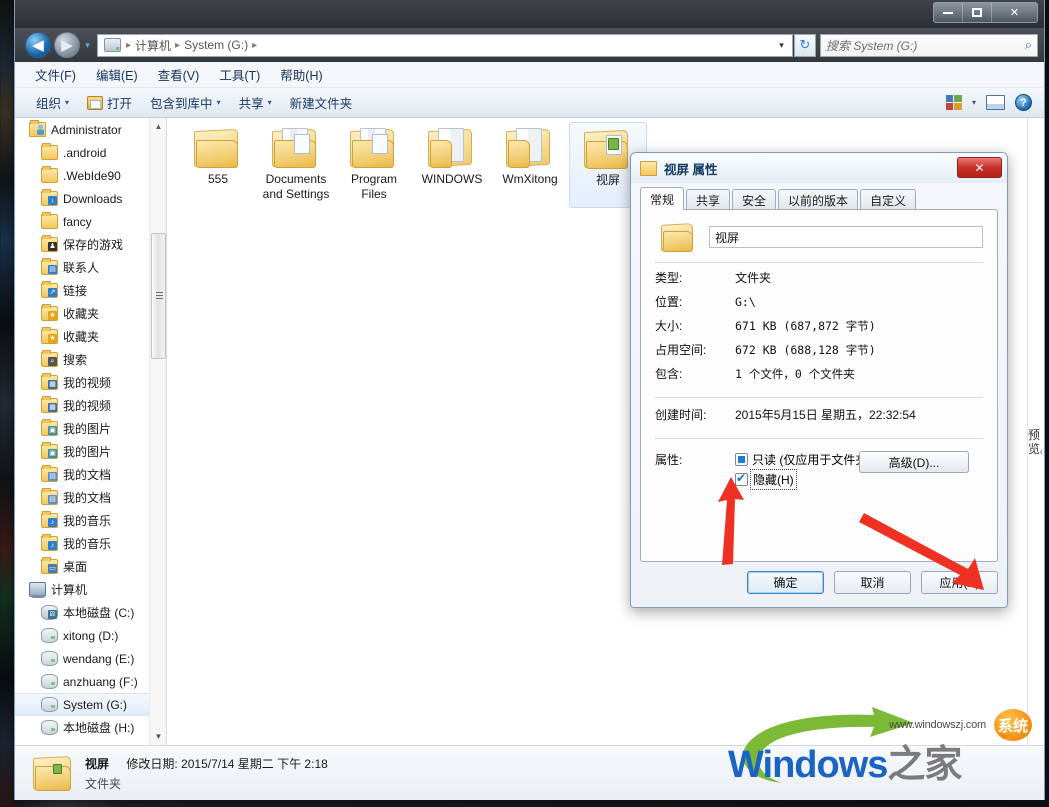 The image size is (1049, 807). I want to click on tab-customize: 自定义, so click(888, 199).